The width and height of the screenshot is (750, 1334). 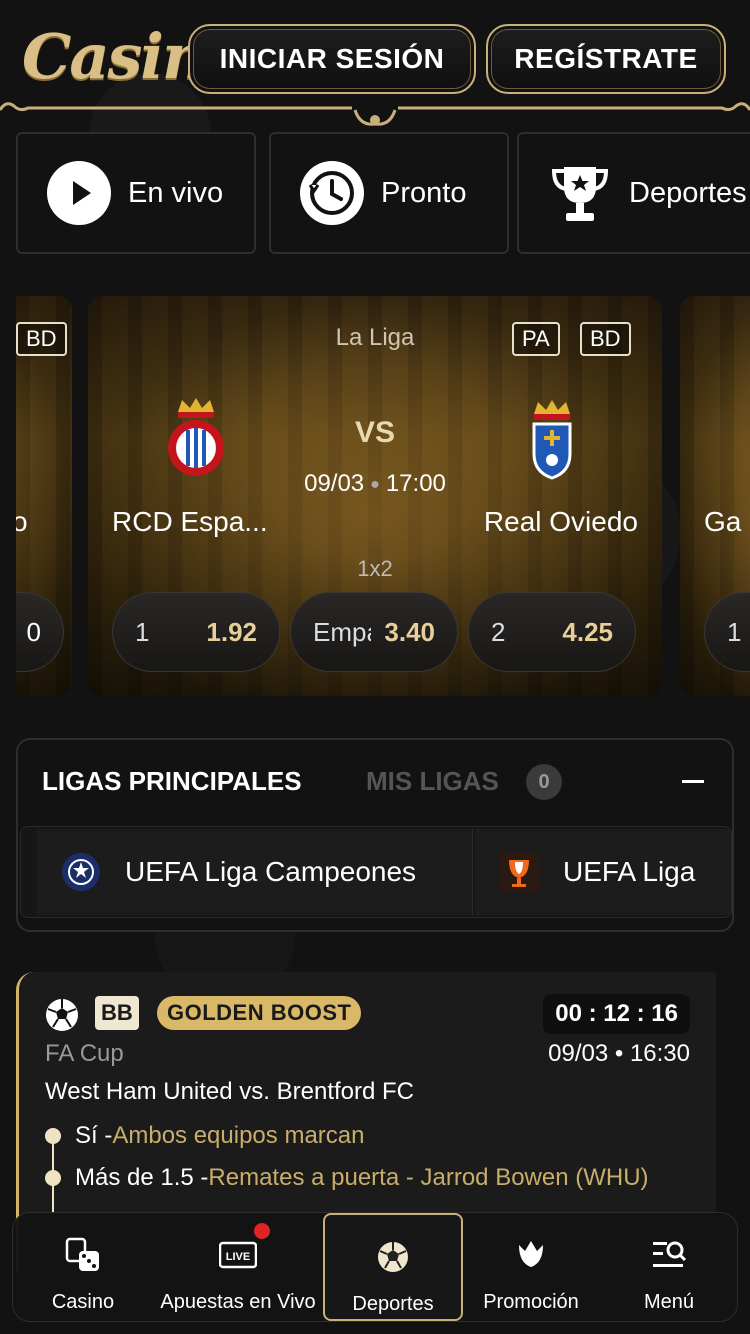 I want to click on league-label: UEFA Liga Campeones, so click(x=271, y=871).